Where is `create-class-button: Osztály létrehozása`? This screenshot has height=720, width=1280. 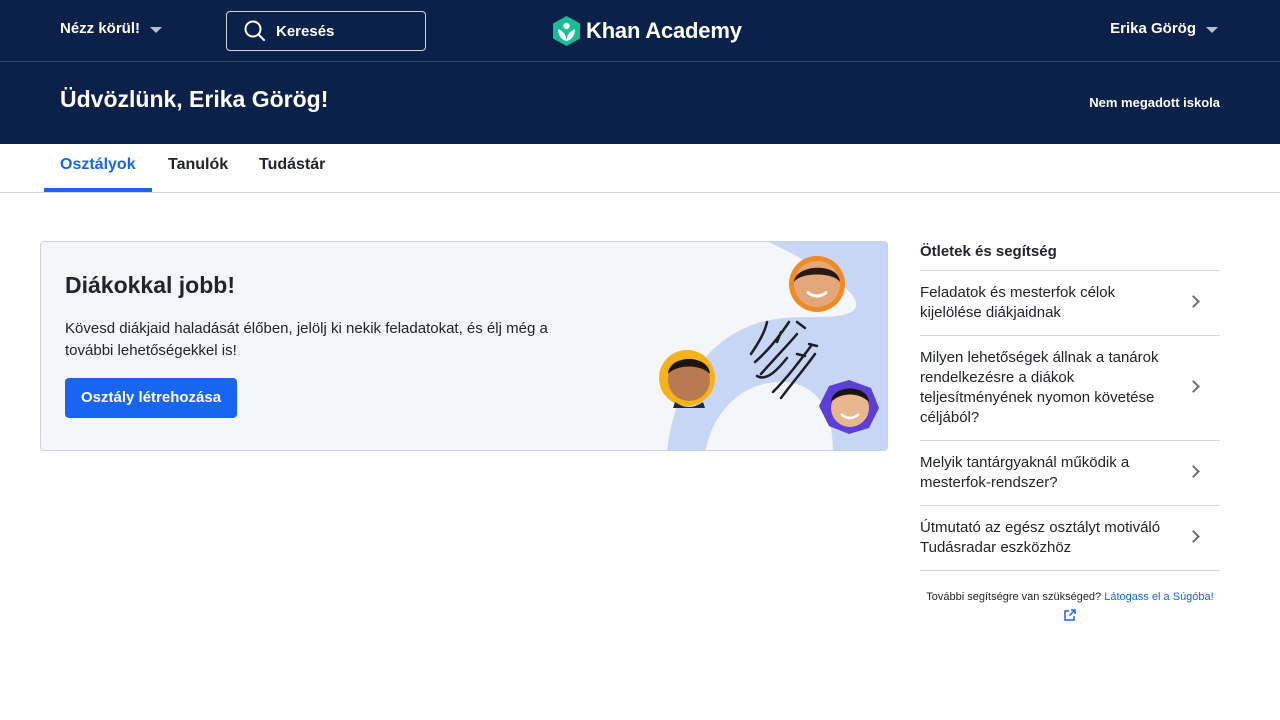 create-class-button: Osztály létrehozása is located at coordinates (151, 398).